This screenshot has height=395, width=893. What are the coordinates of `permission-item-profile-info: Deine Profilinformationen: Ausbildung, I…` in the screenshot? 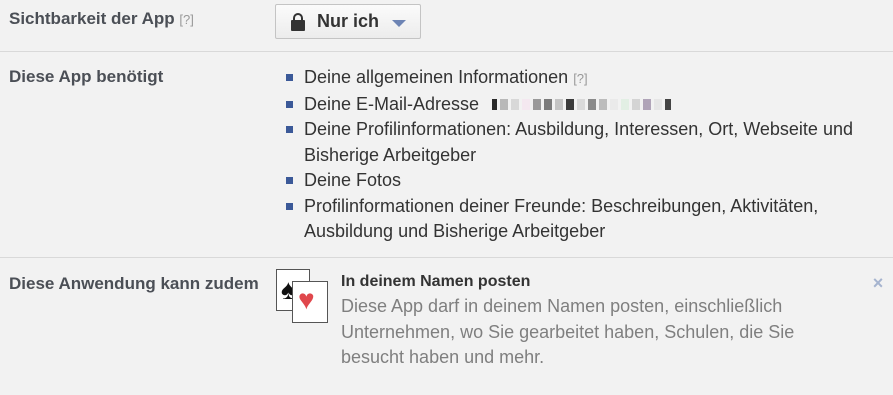 It's located at (586, 142).